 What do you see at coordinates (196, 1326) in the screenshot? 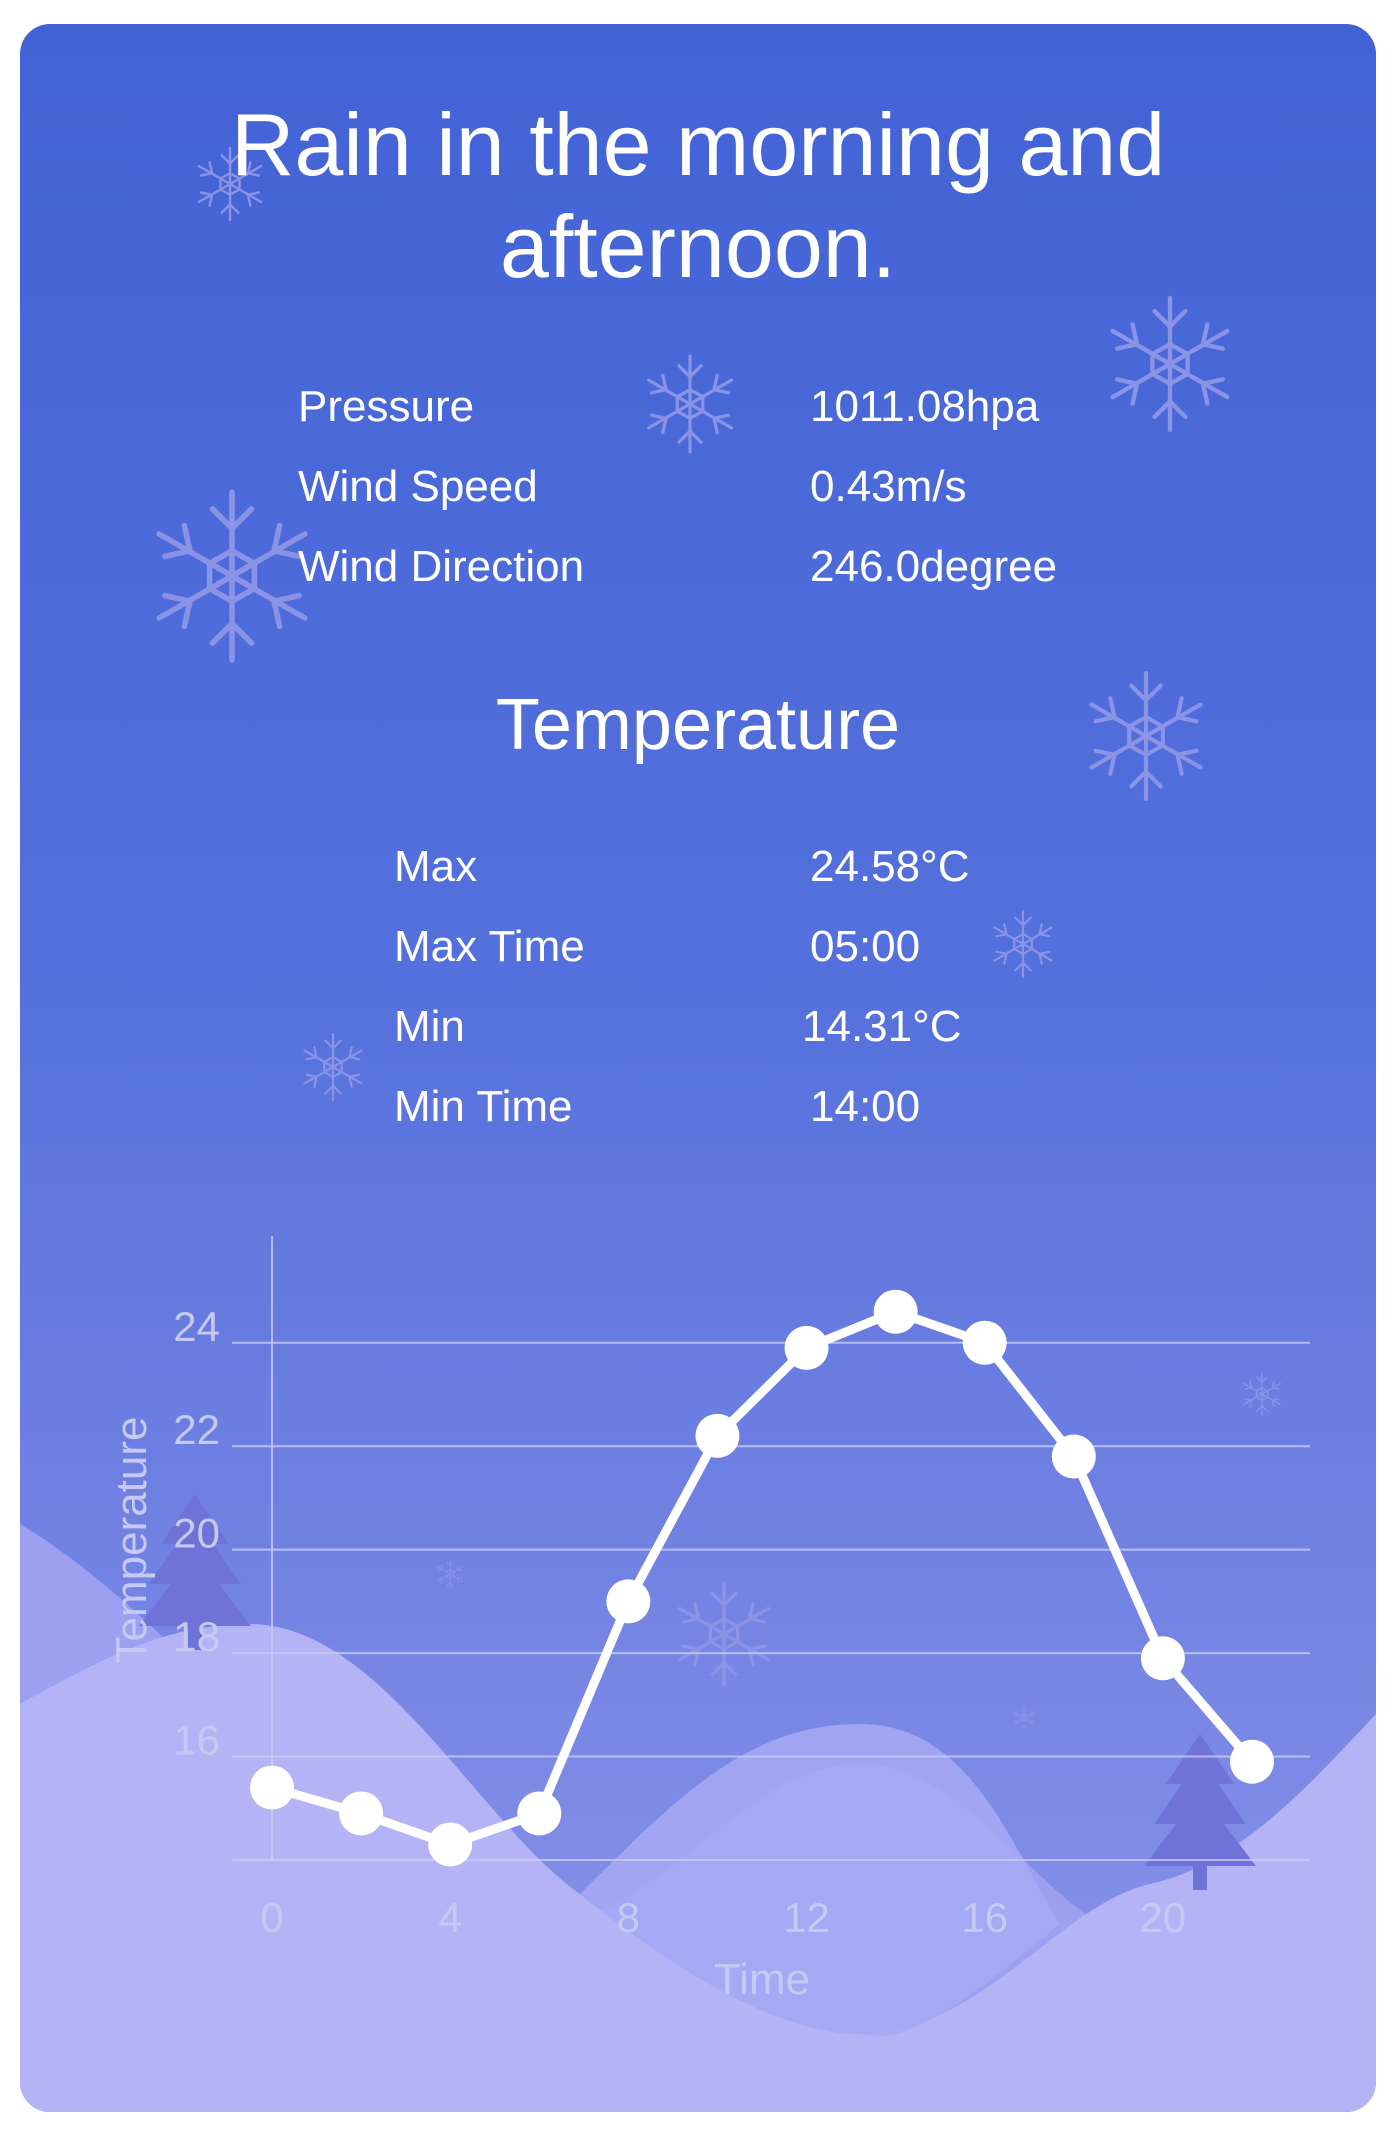
I see `y-tick-label: 24` at bounding box center [196, 1326].